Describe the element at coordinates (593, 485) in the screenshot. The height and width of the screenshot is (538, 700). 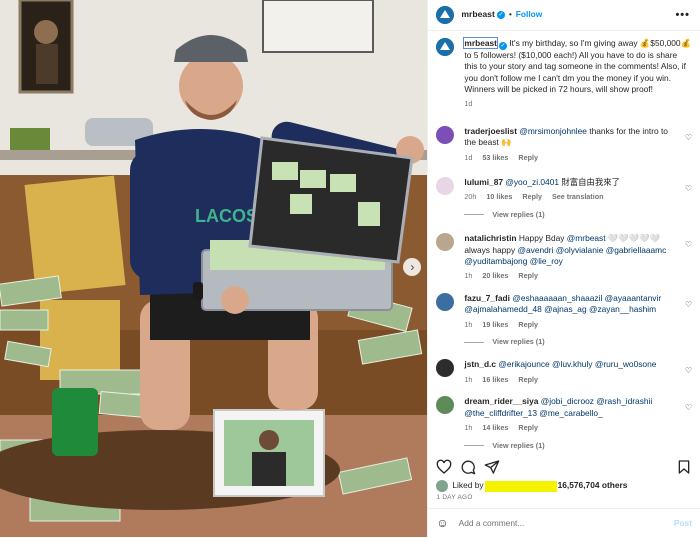
I see `others-count-link: 16,576,704 others` at that location.